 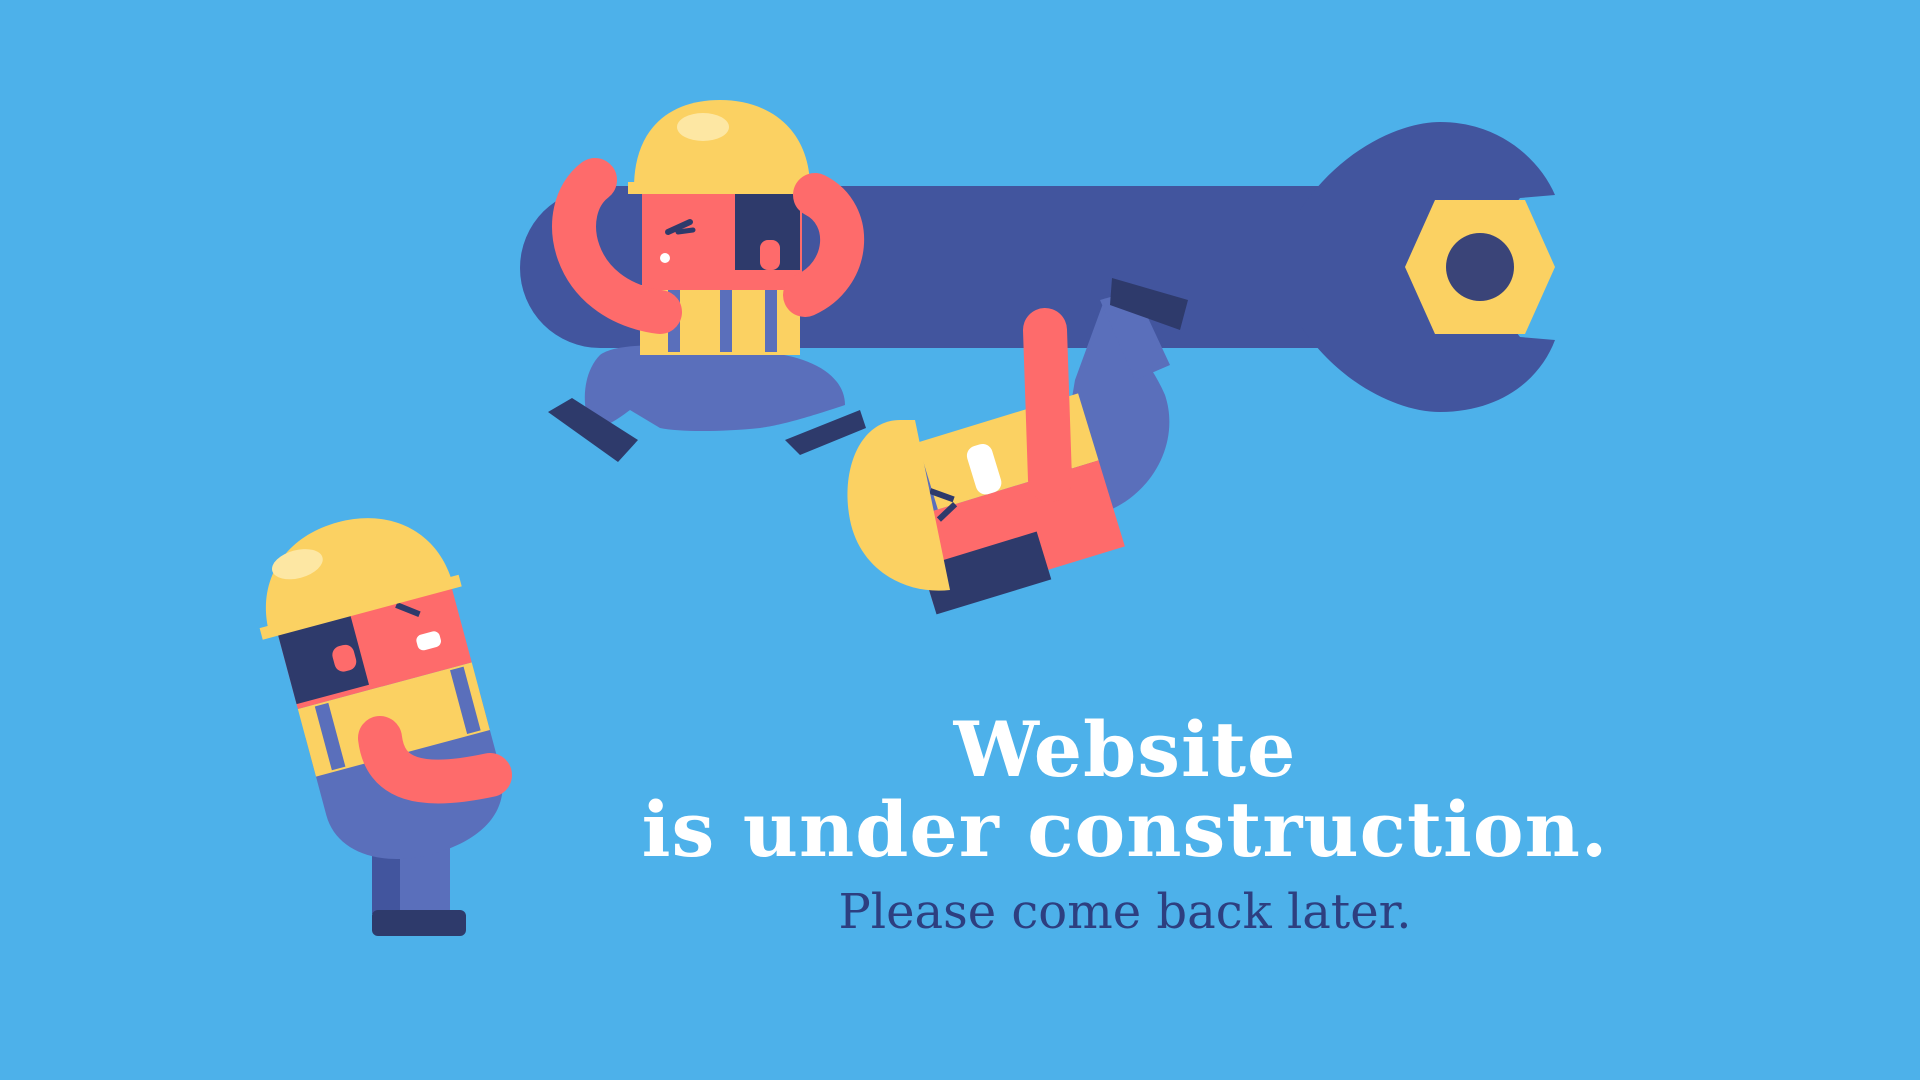 What do you see at coordinates (1480, 267) in the screenshot?
I see `hex-nut-icon` at bounding box center [1480, 267].